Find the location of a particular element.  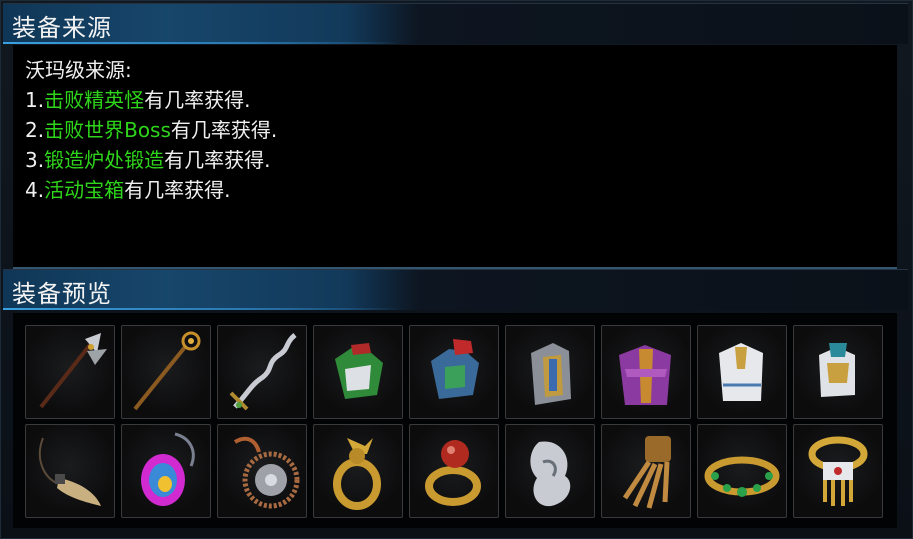

grey-robe-armor-icon is located at coordinates (551, 374).